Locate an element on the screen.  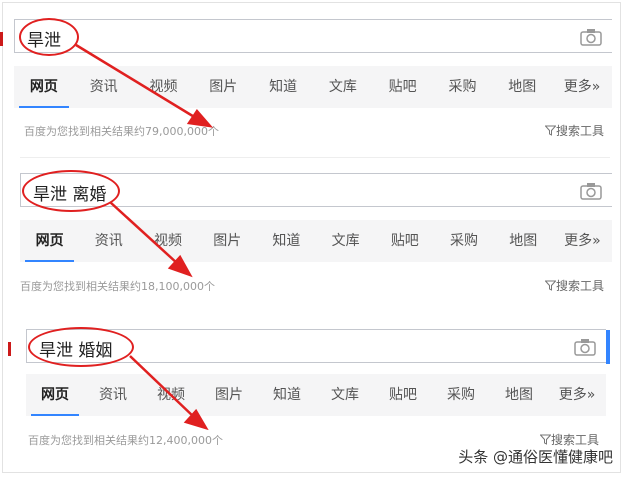
arrow-head is located at coordinates (200, 118).